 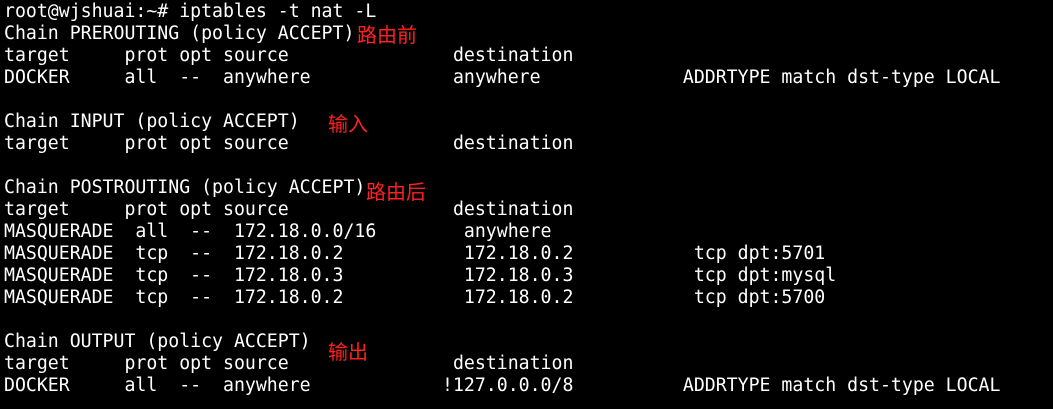 I want to click on command-prompt-line: root@wjshuai:~# iptables -t nat -L, so click(x=190, y=11).